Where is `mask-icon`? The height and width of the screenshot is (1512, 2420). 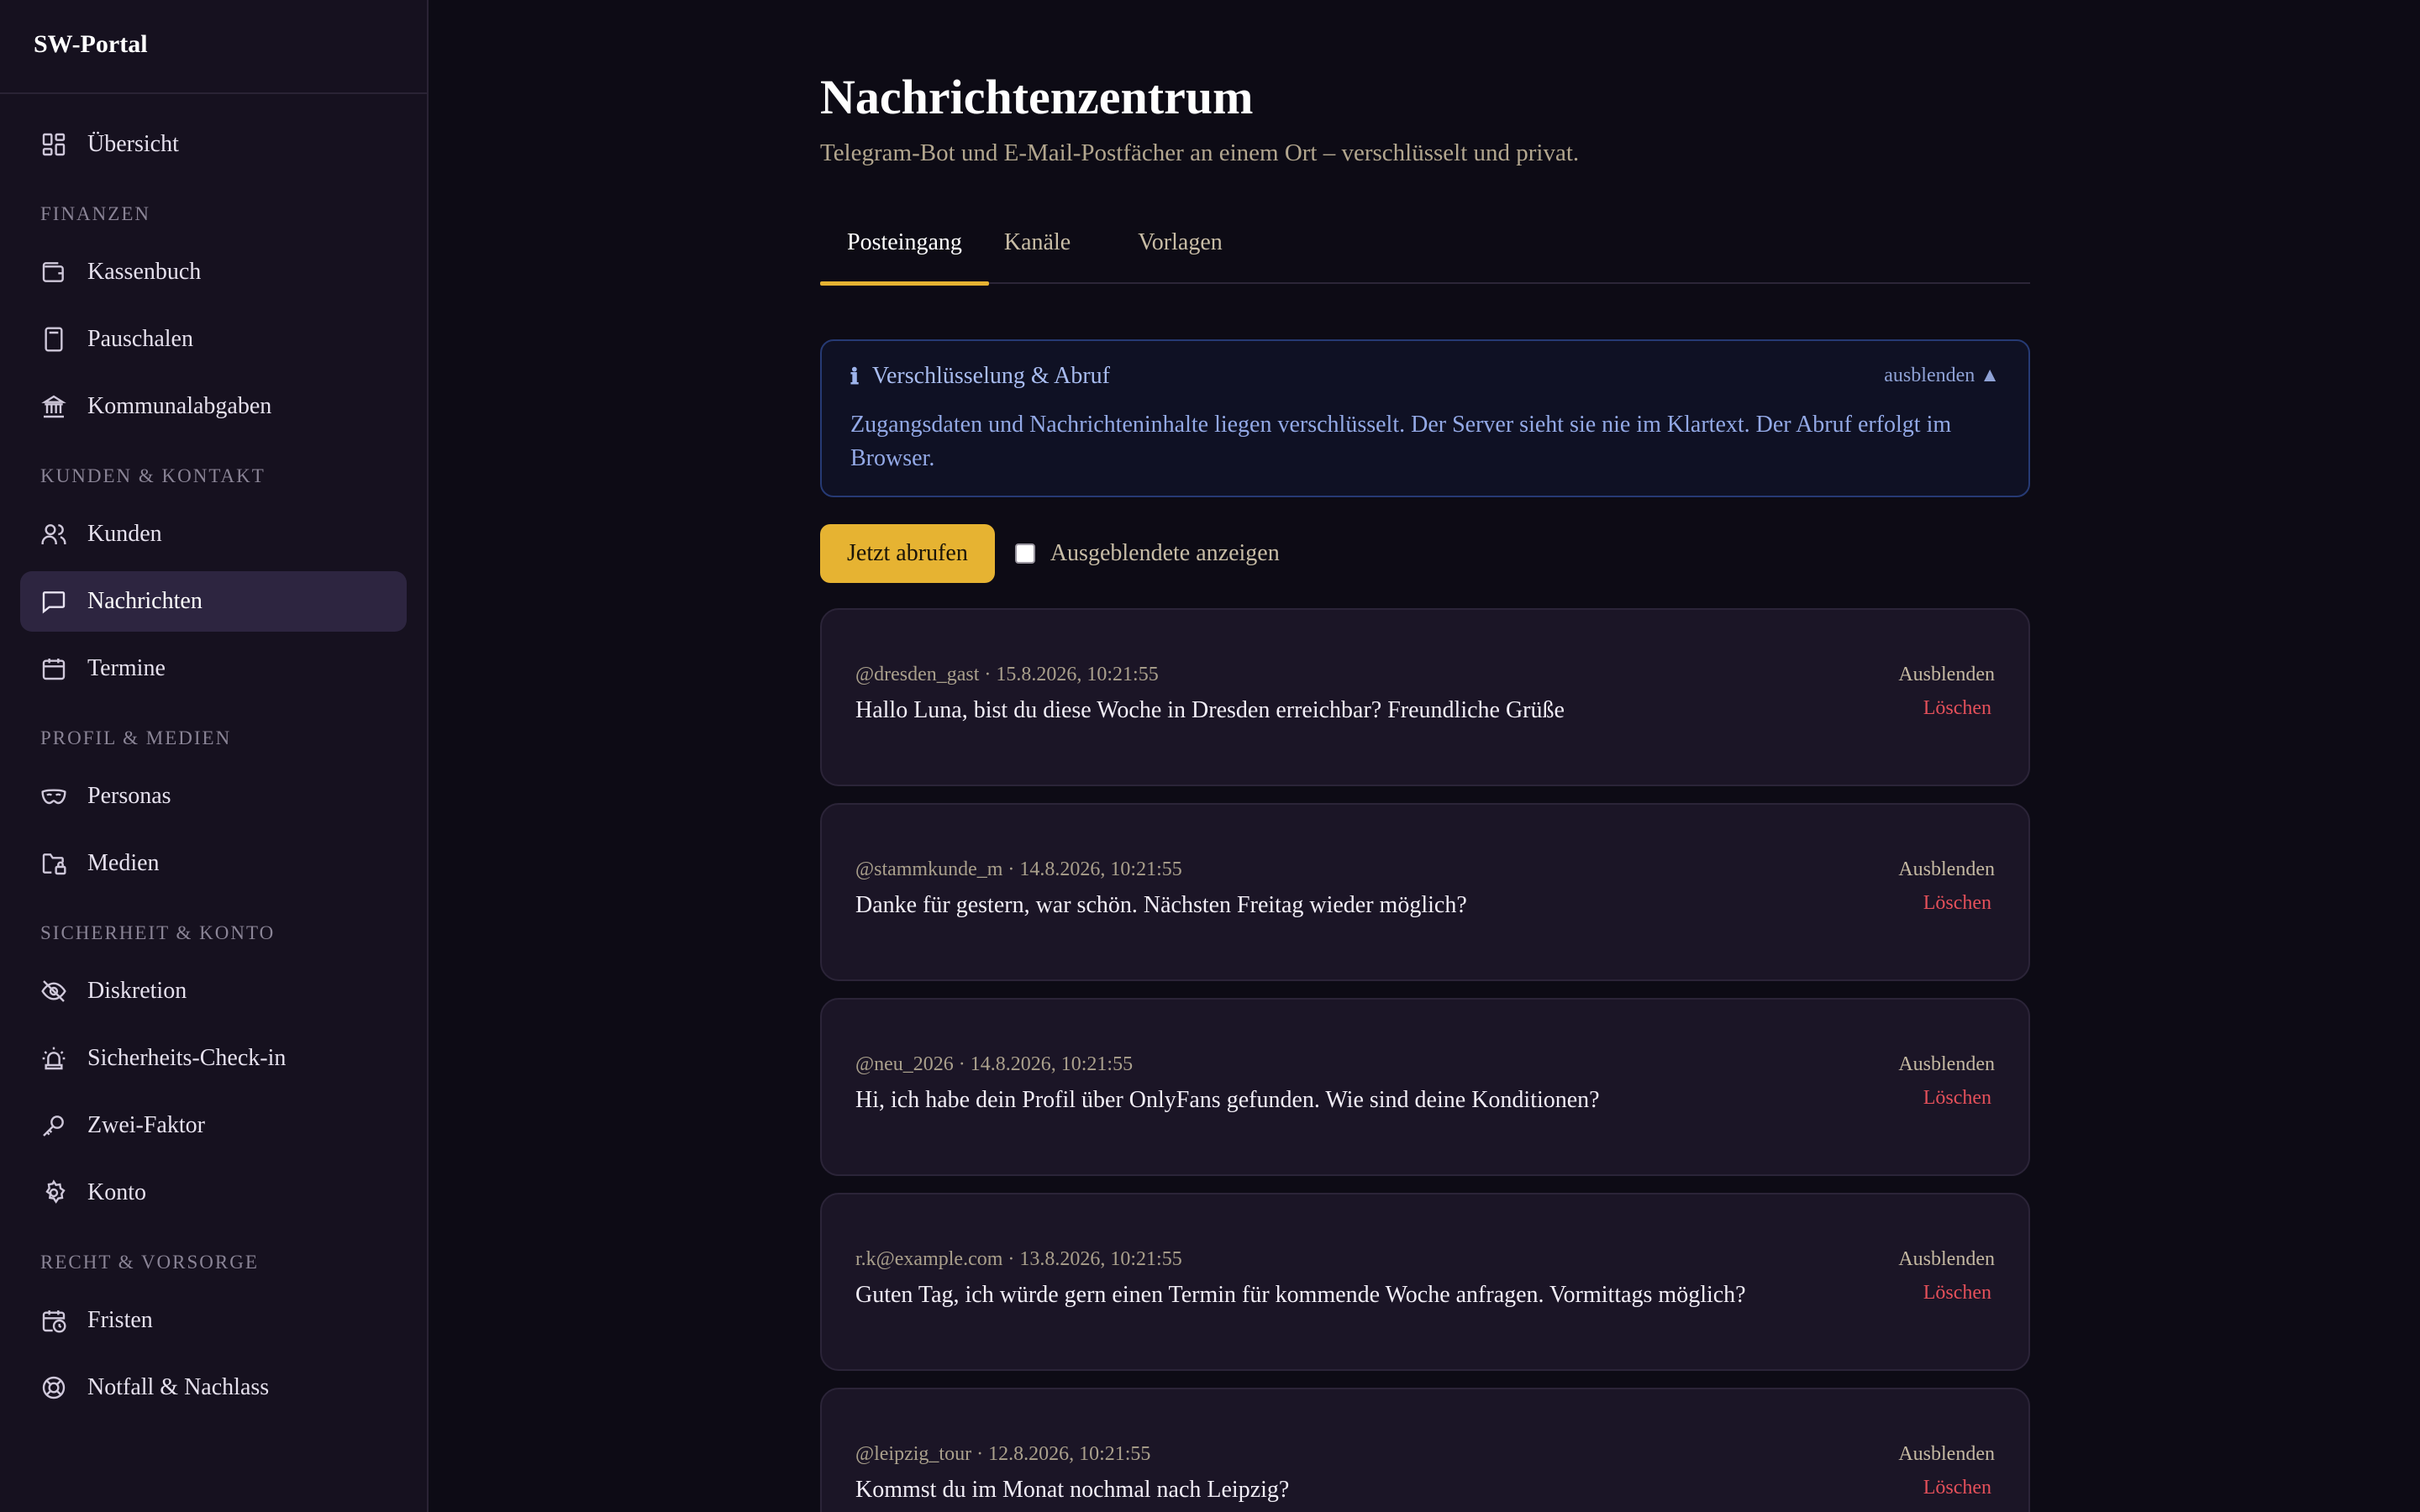 mask-icon is located at coordinates (53, 796).